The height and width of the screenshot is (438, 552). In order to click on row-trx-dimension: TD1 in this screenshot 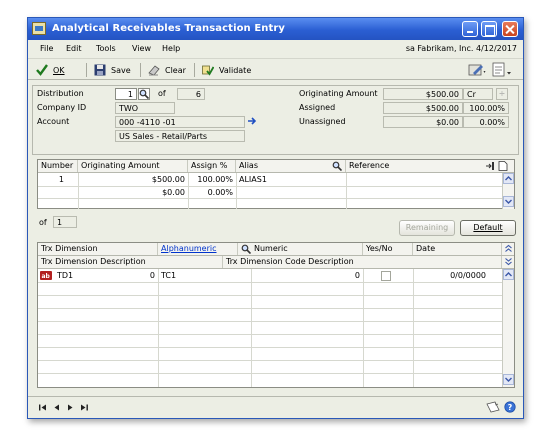, I will do `click(84, 276)`.